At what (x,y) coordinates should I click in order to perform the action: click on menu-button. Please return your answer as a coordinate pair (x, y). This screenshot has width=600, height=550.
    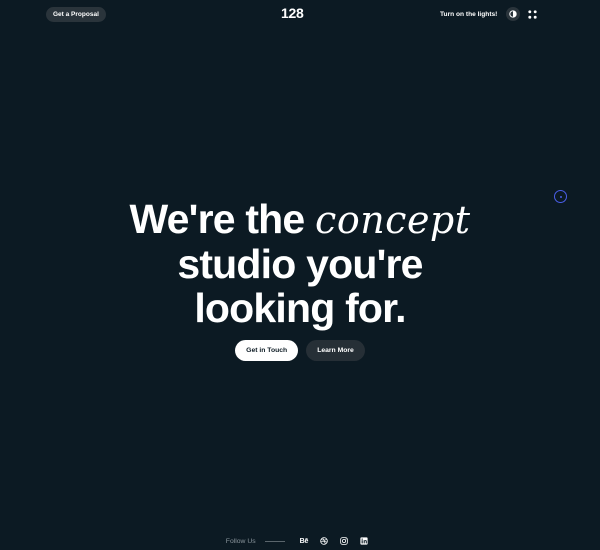
    Looking at the image, I should click on (532, 14).